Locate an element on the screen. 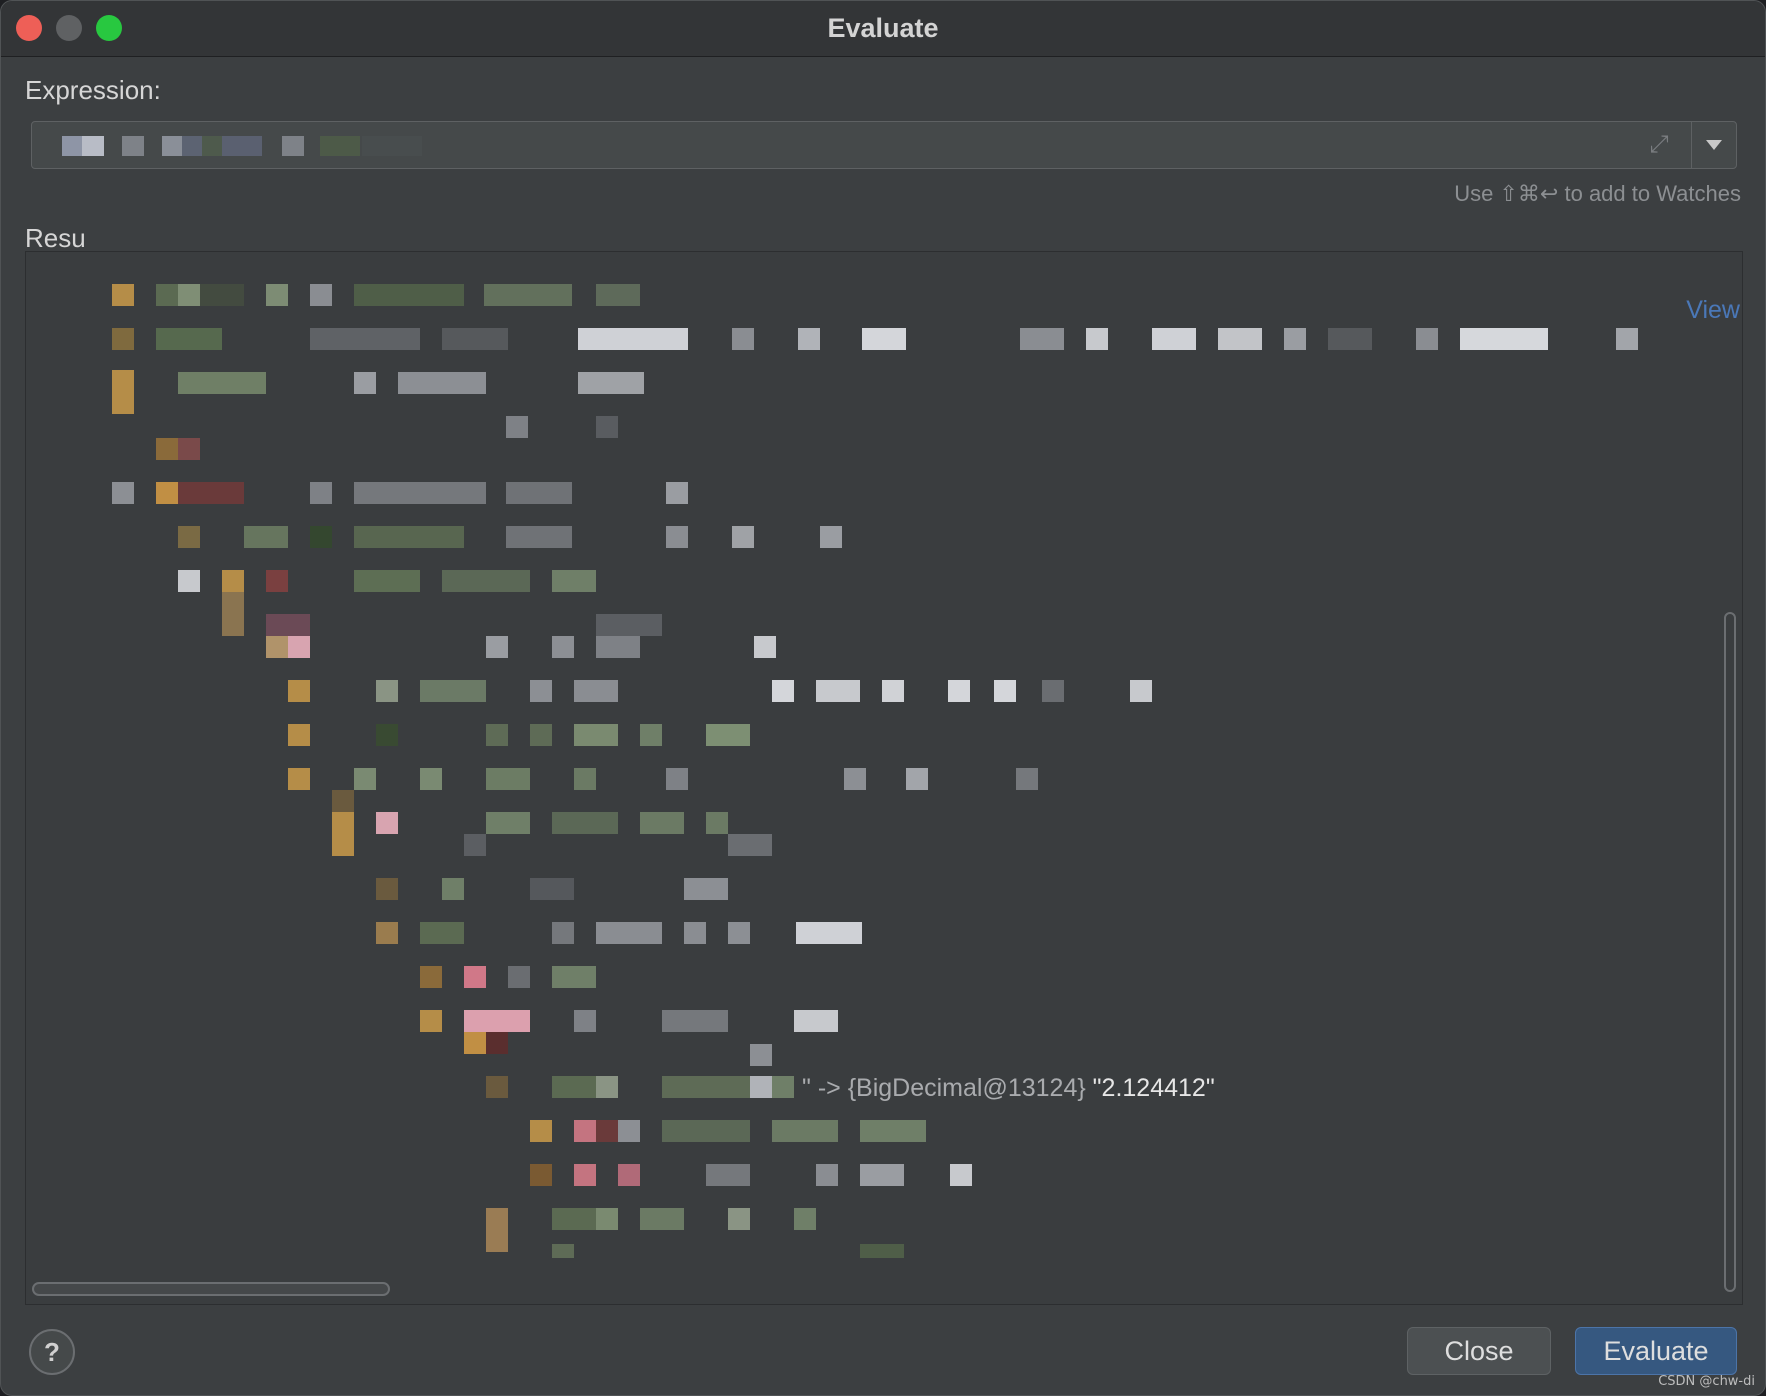  window-title: Evaluate is located at coordinates (883, 28).